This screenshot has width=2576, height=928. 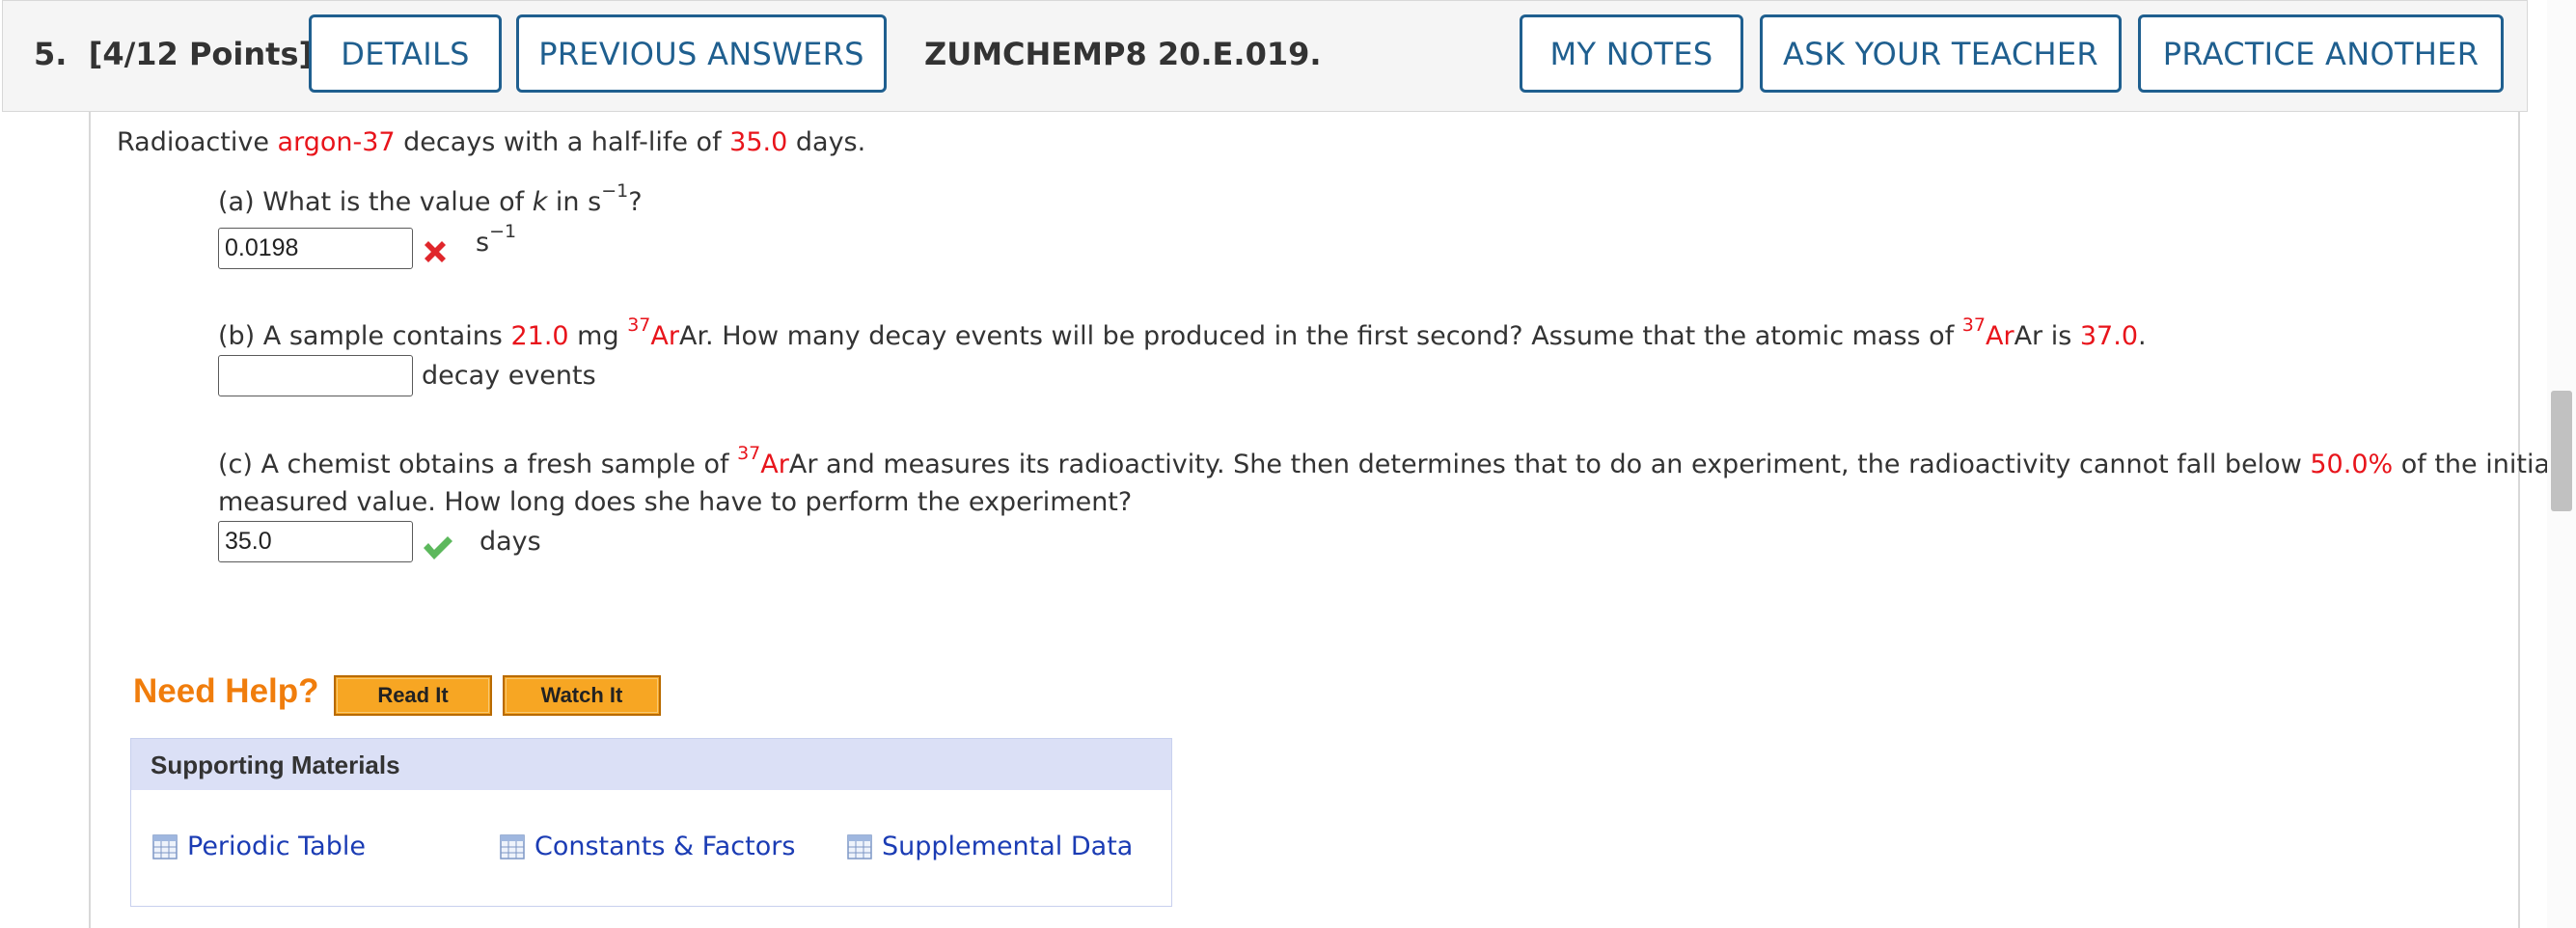 I want to click on my-notes-button: MY NOTES, so click(x=1631, y=53).